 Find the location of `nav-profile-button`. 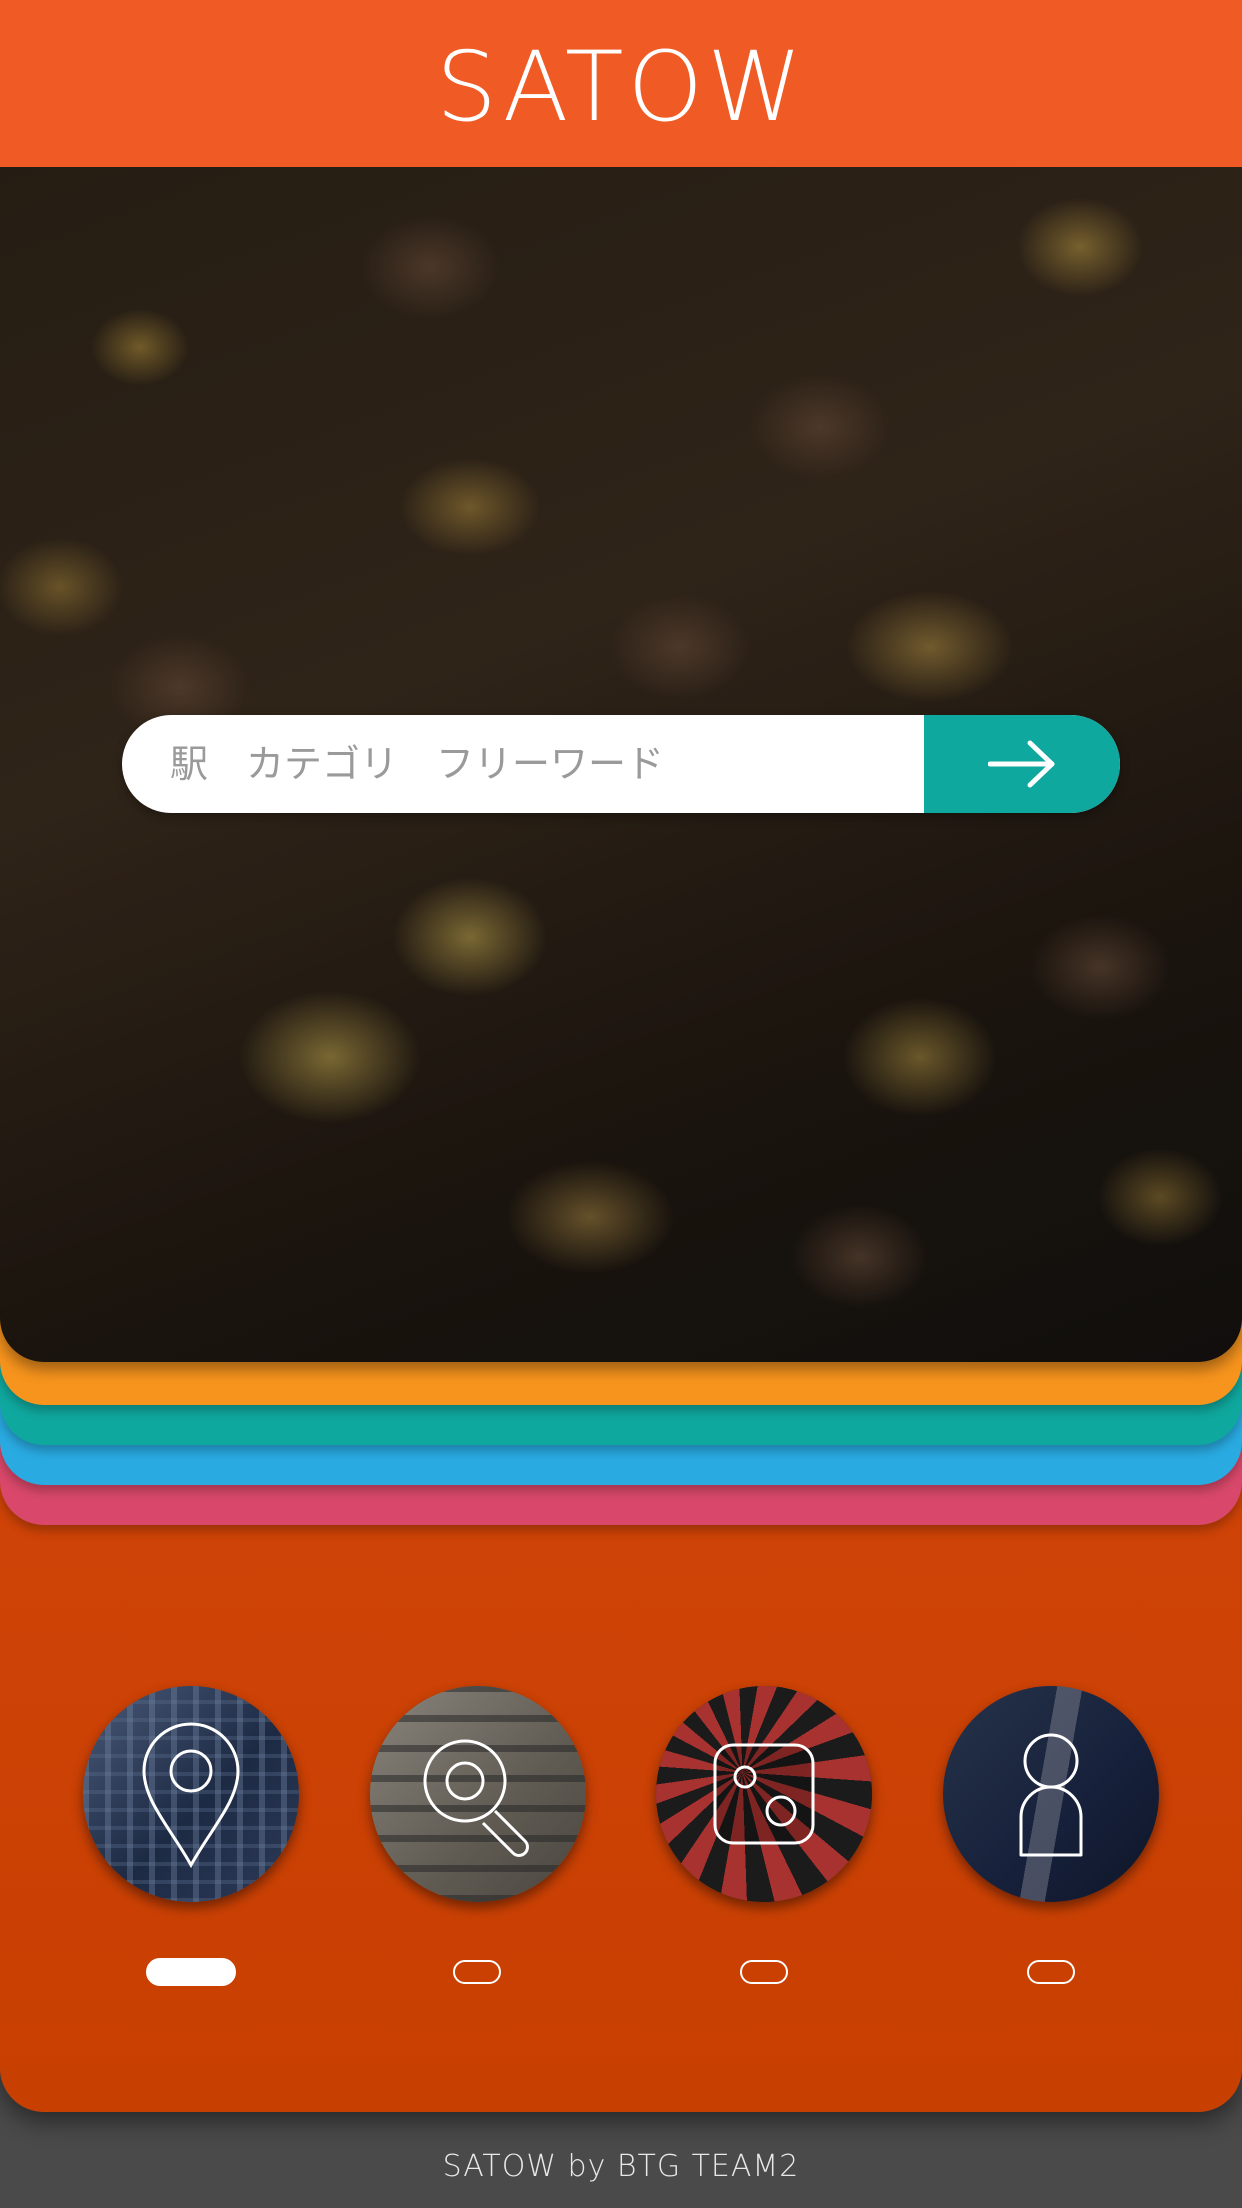

nav-profile-button is located at coordinates (1051, 1794).